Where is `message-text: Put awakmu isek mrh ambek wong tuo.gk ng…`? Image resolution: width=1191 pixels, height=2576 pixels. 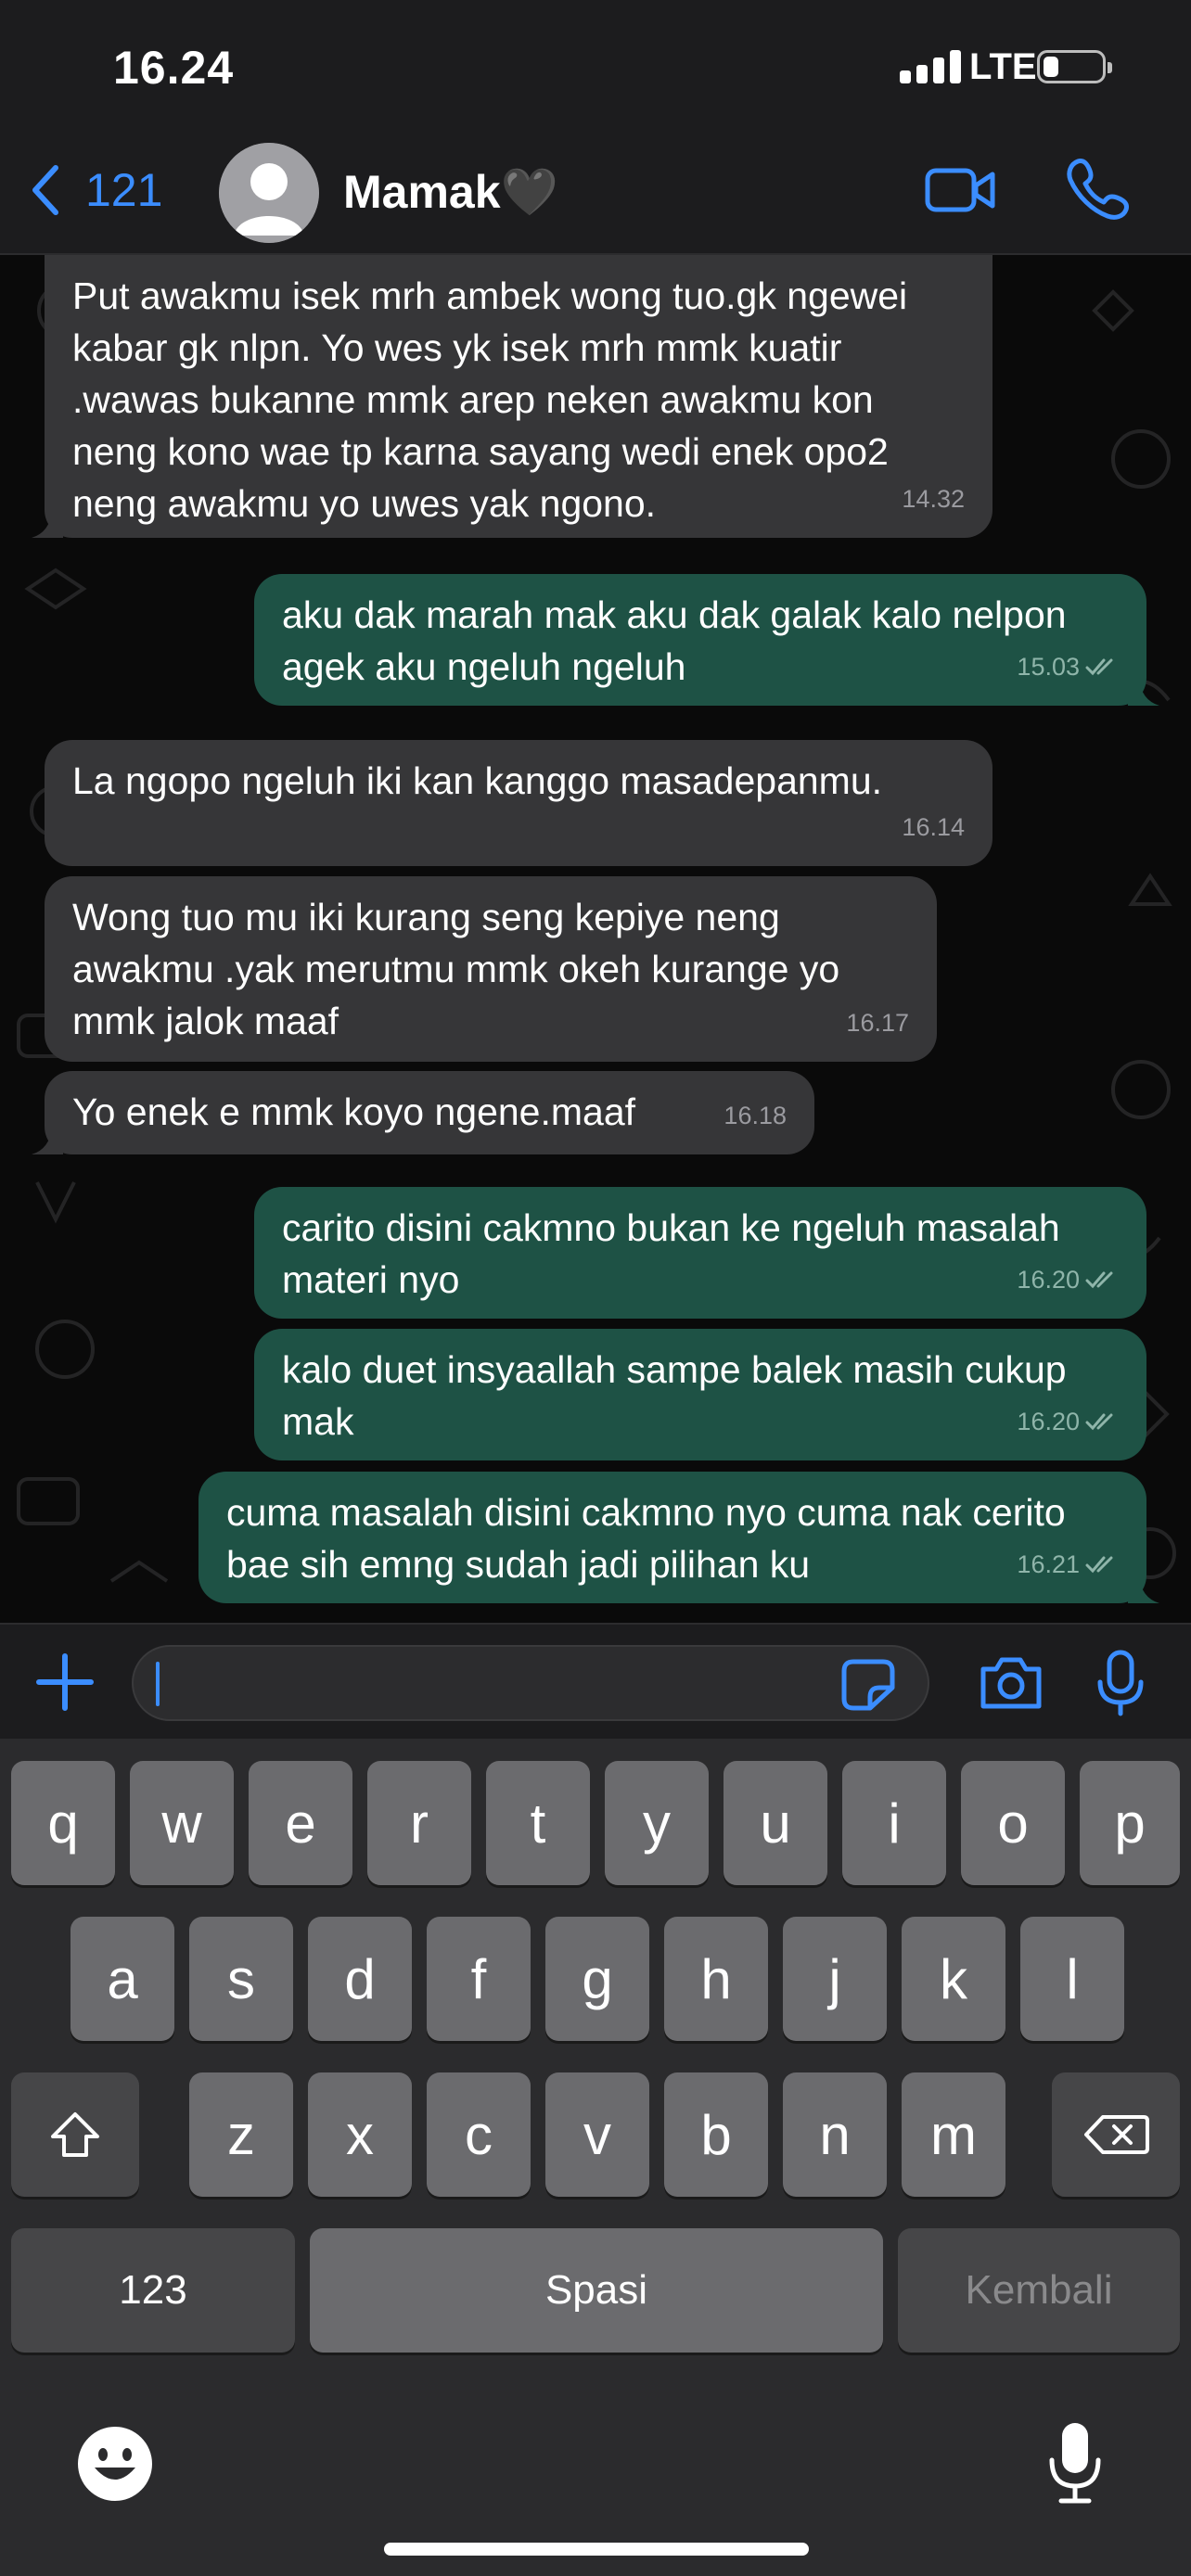
message-text: Put awakmu isek mrh ambek wong tuo.gk ng… is located at coordinates (490, 400).